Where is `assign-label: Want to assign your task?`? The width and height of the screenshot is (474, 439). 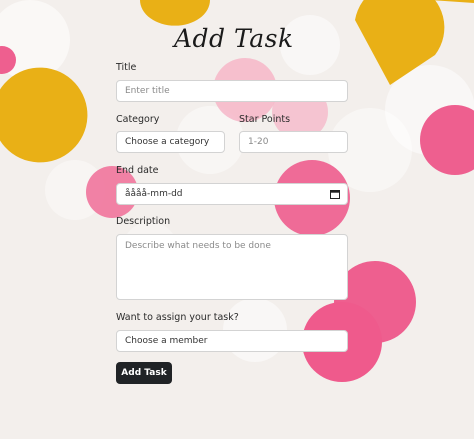 assign-label: Want to assign your task? is located at coordinates (177, 317).